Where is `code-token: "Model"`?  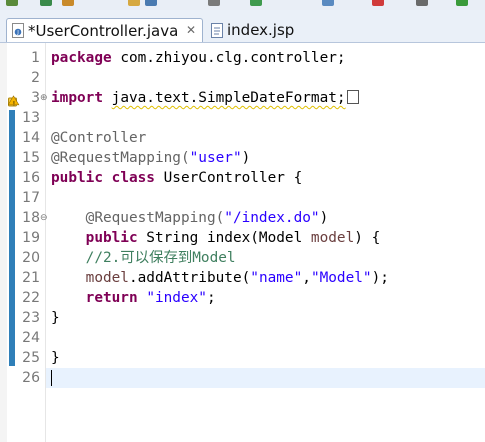 code-token: "Model" is located at coordinates (341, 278).